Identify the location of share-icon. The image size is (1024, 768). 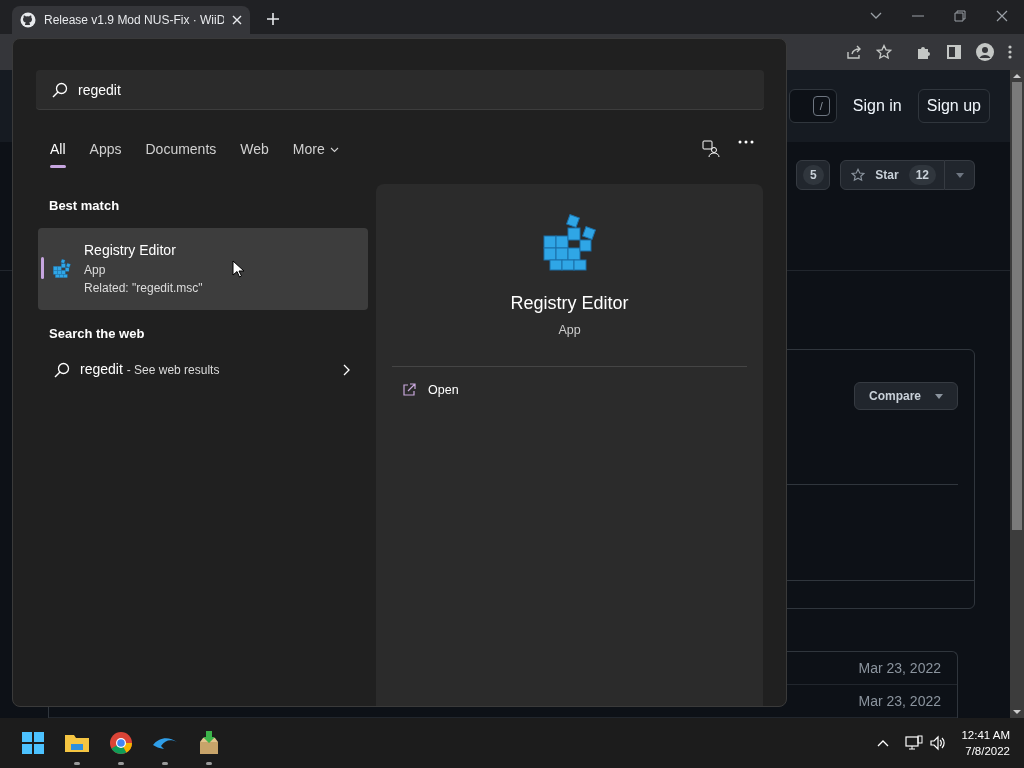
(854, 52).